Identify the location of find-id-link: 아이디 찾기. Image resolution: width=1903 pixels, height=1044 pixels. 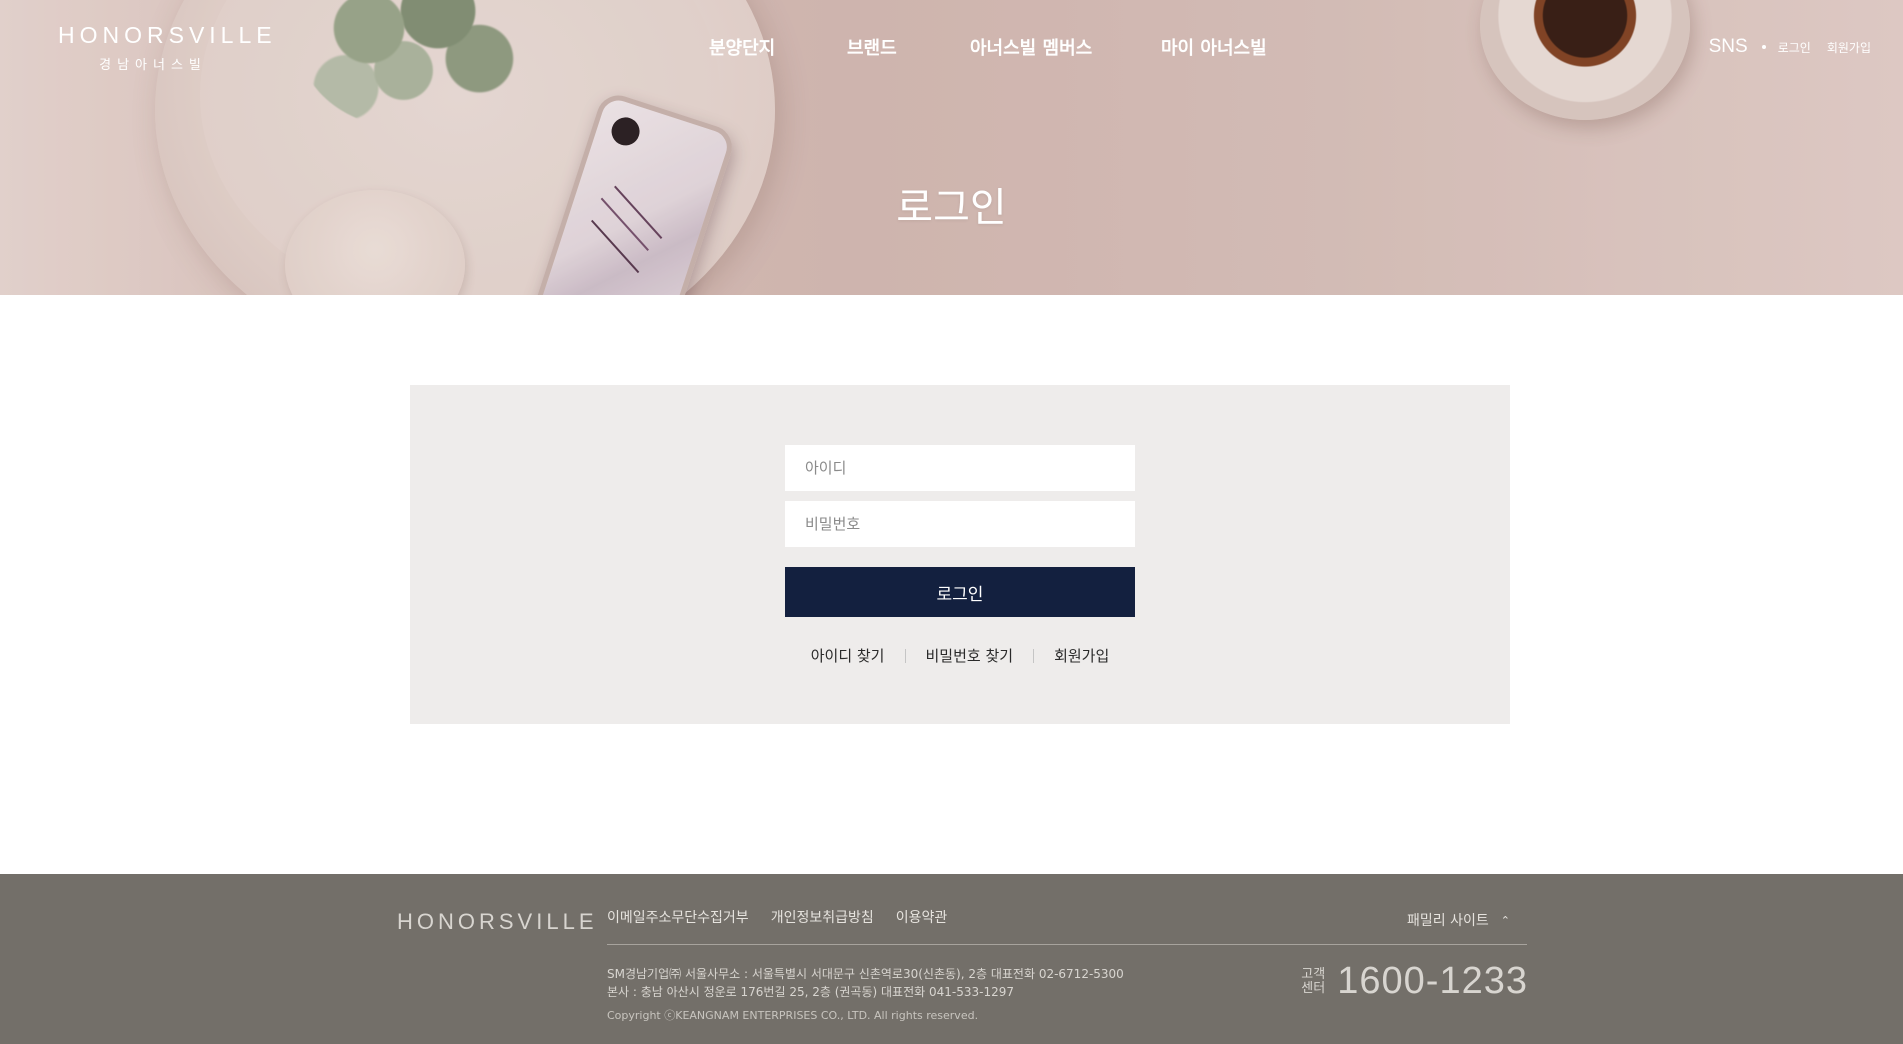
(848, 655).